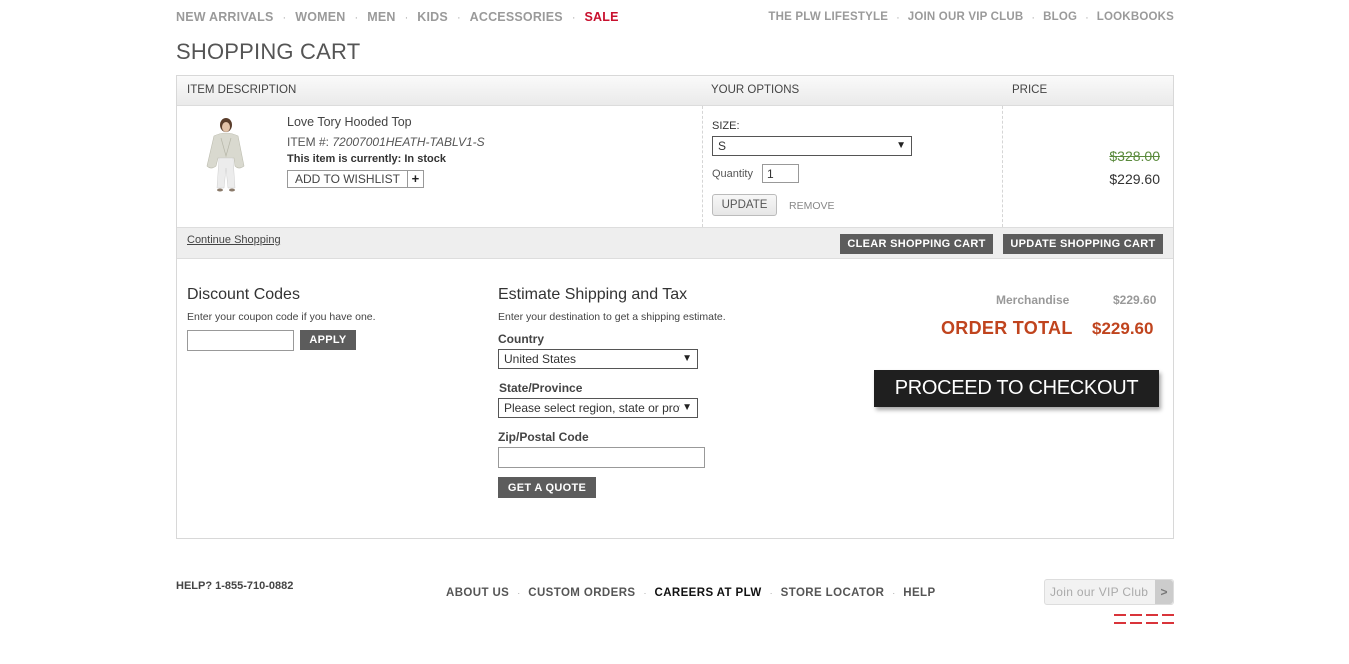  What do you see at coordinates (225, 17) in the screenshot?
I see `nav-link-new-arrivals: NEW ARRIVALS` at bounding box center [225, 17].